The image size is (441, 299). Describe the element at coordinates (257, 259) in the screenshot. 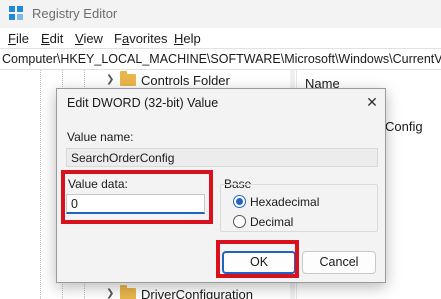

I see `ok-button-highlight` at that location.